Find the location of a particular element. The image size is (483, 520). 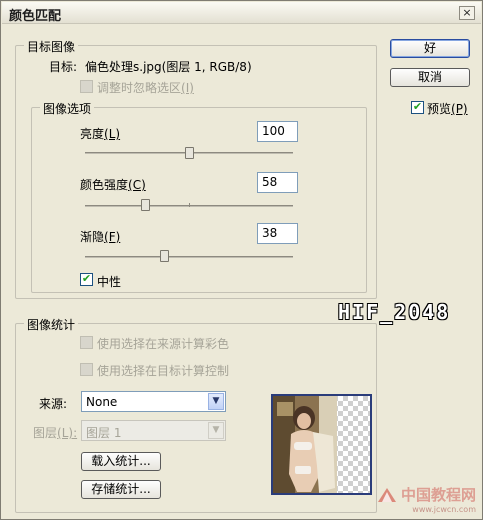

preview-checkbox: ✔ is located at coordinates (417, 107).